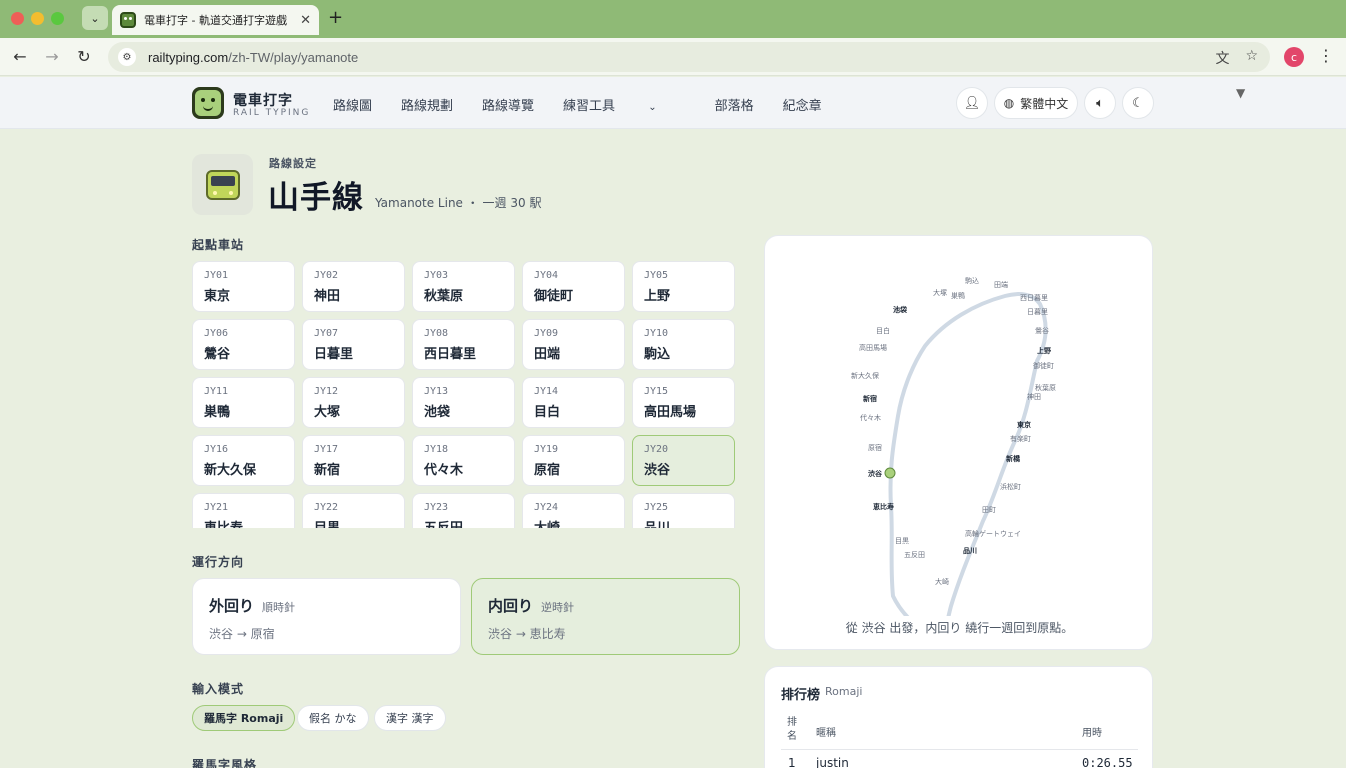 The width and height of the screenshot is (1346, 768). I want to click on station-button: JY06 鶯谷, so click(243, 344).